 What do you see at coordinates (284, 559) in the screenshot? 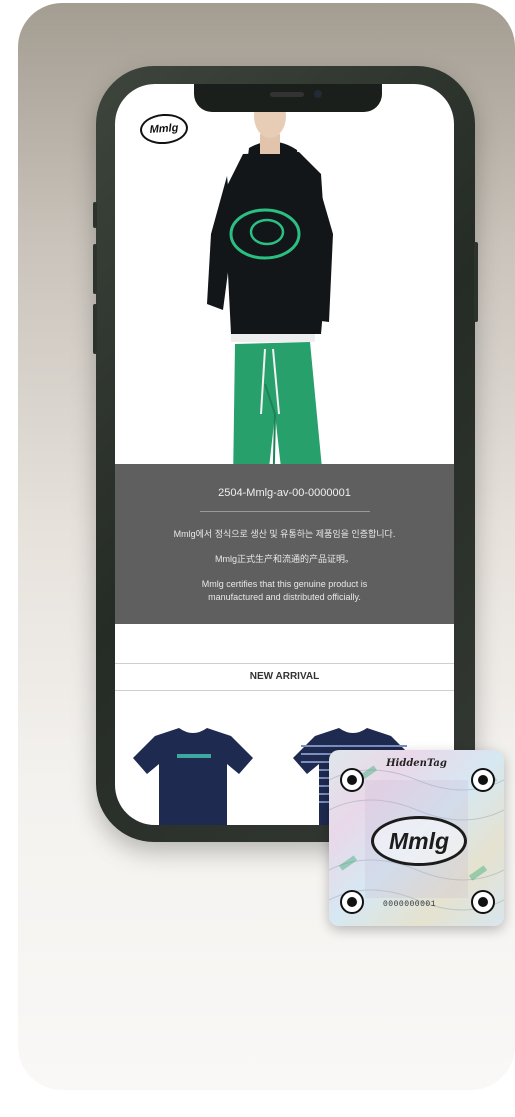
I see `certification-text-zh: Mmlg正式生产和流通的产品证明。` at bounding box center [284, 559].